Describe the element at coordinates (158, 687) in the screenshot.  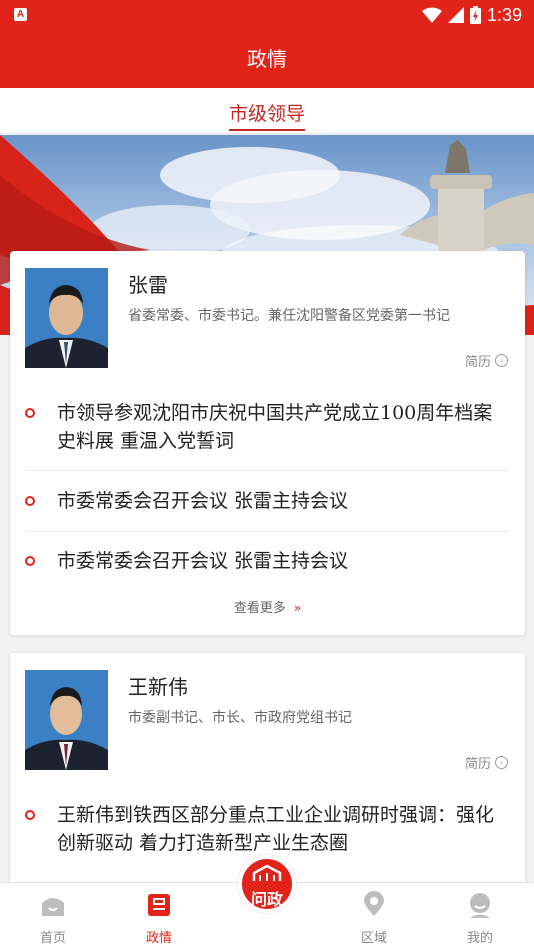
I see `leader-name: 王新伟` at that location.